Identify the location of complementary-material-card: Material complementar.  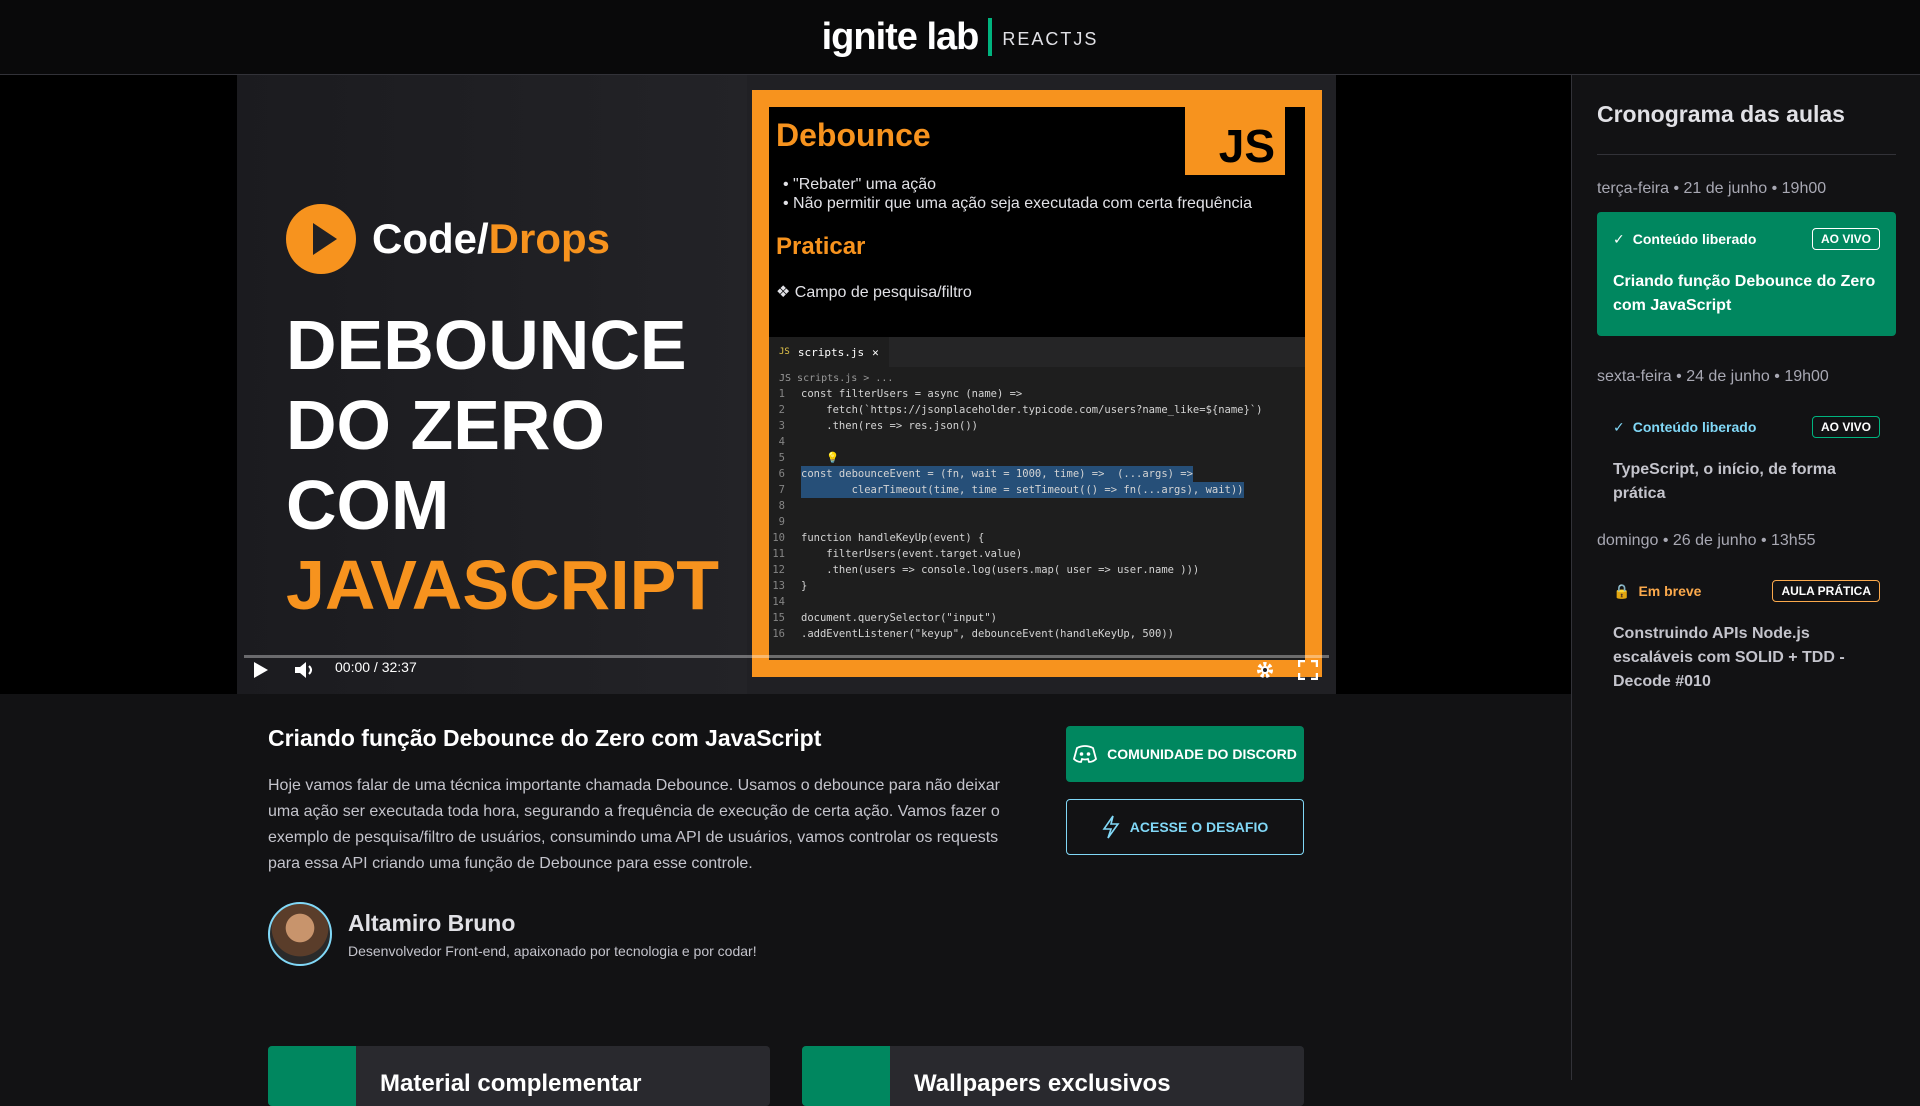
(519, 1076).